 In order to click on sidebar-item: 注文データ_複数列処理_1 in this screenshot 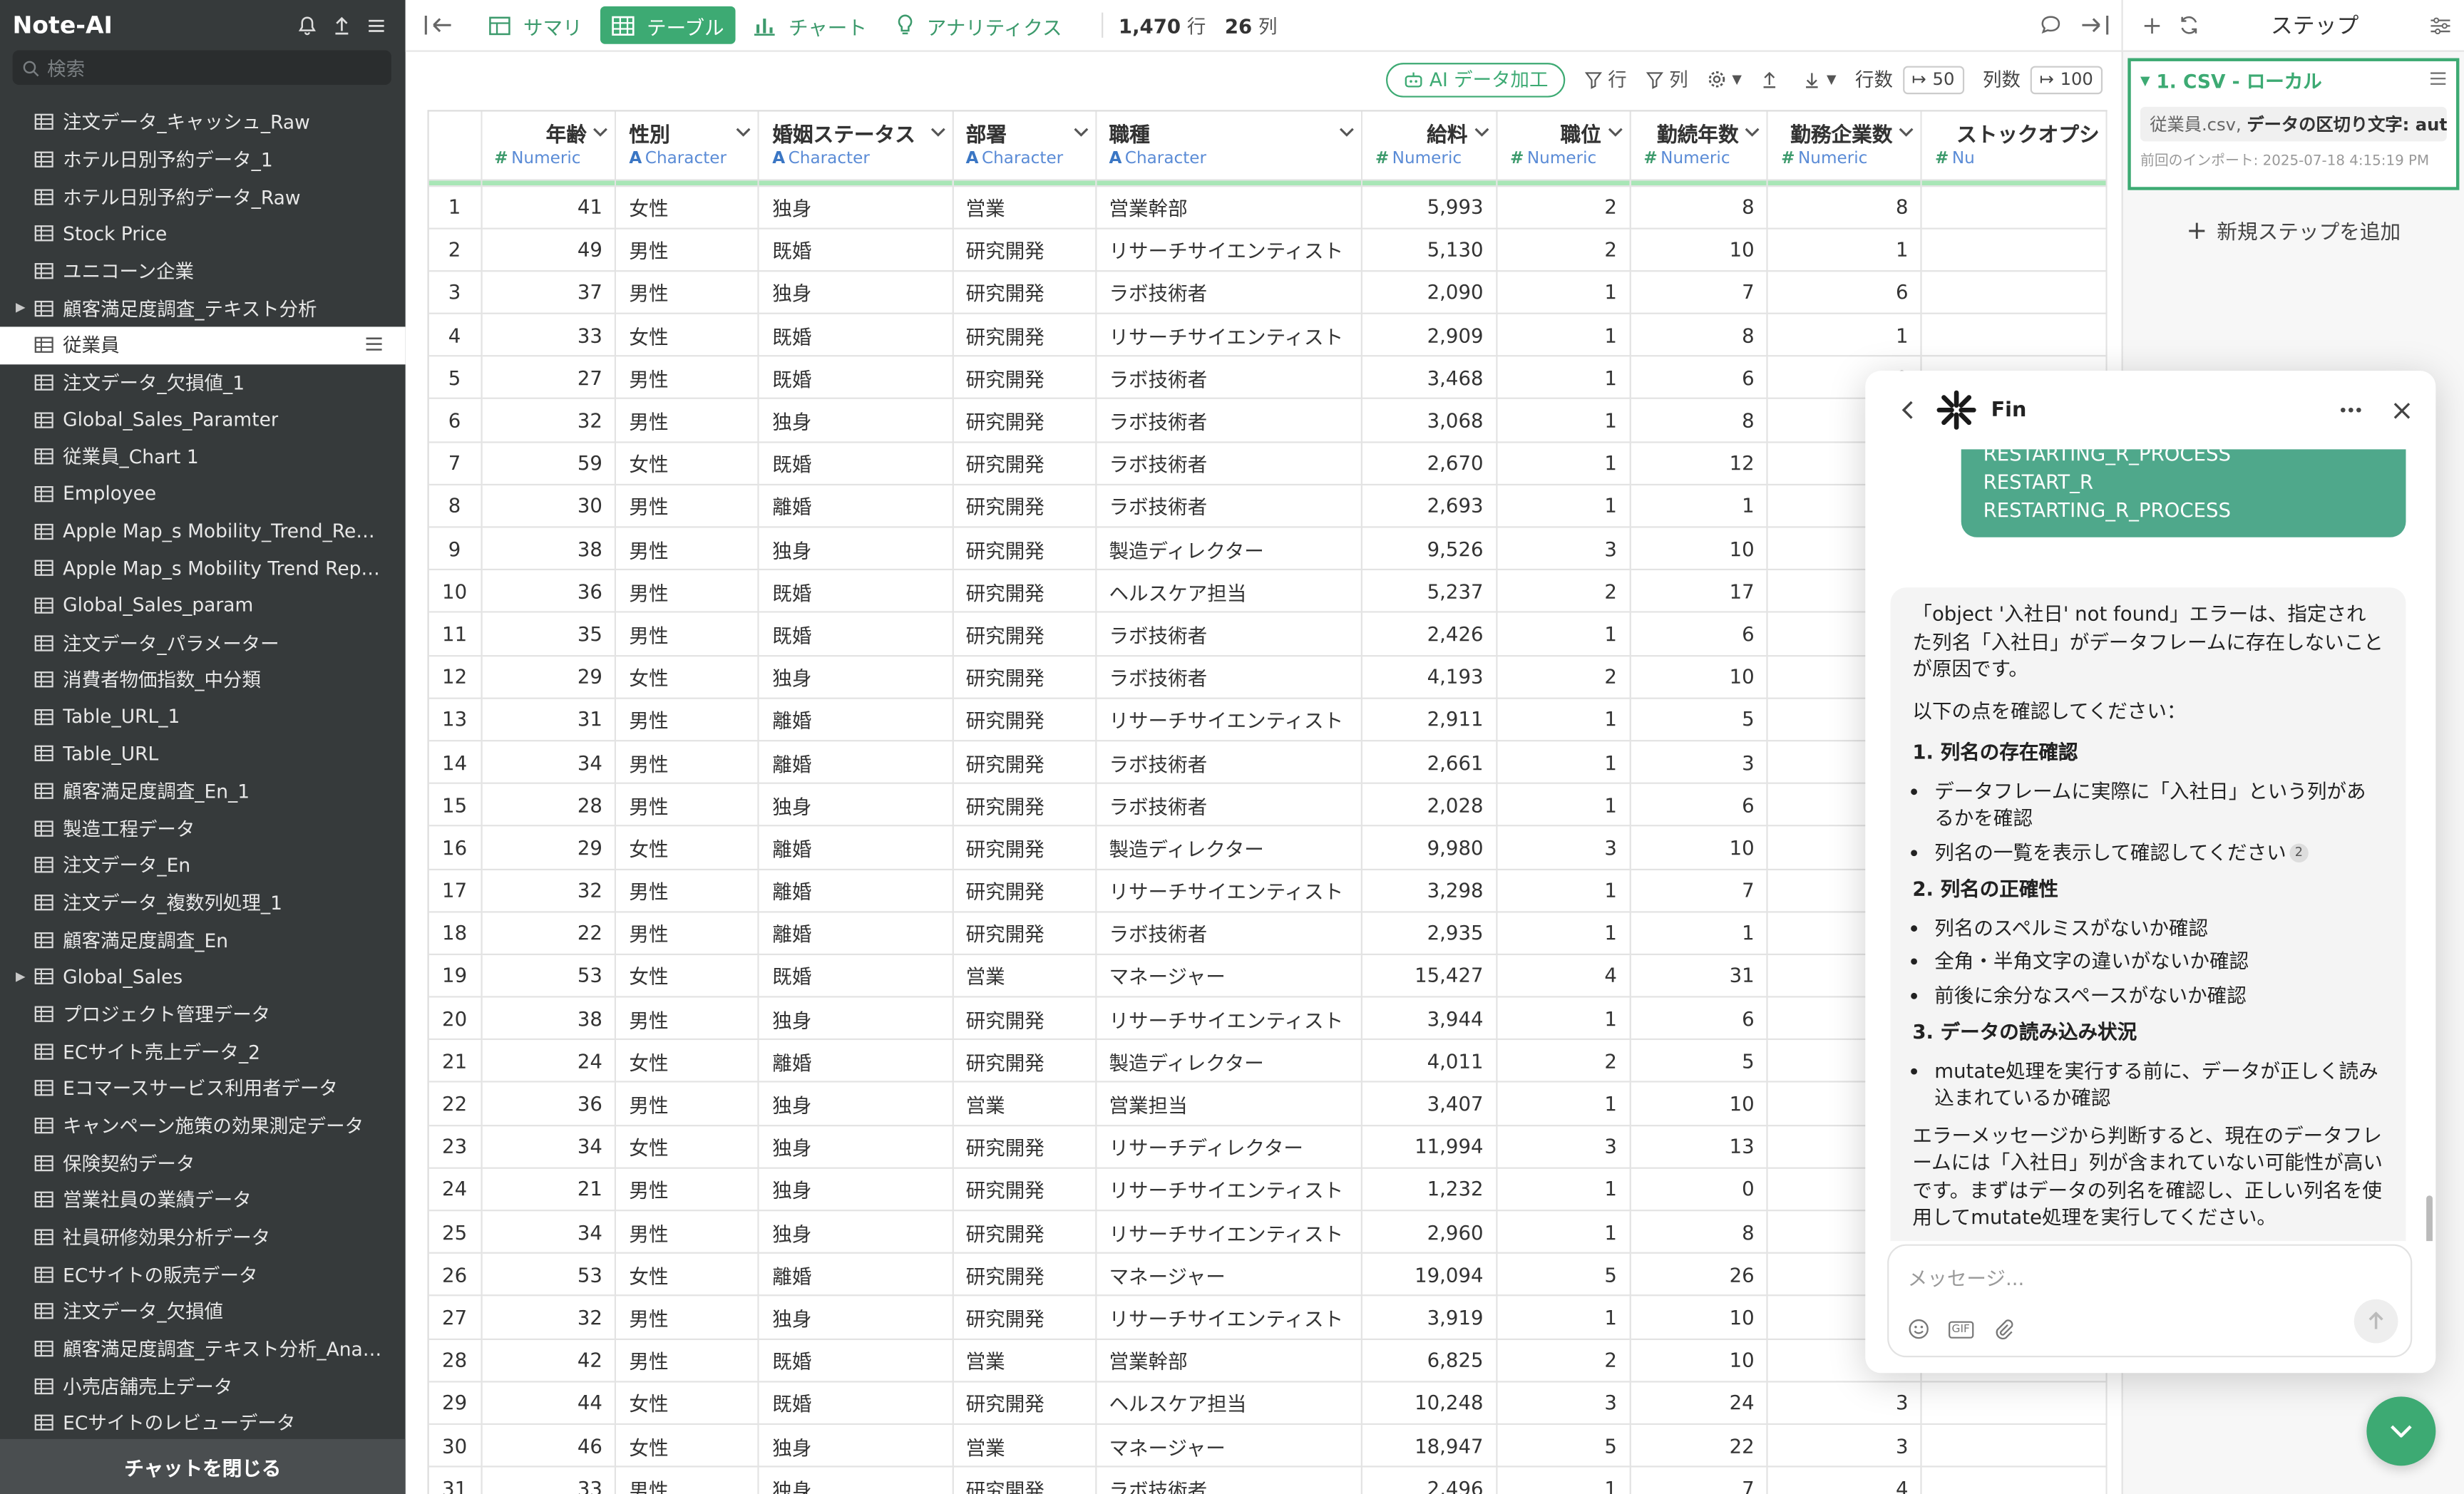, I will do `click(203, 902)`.